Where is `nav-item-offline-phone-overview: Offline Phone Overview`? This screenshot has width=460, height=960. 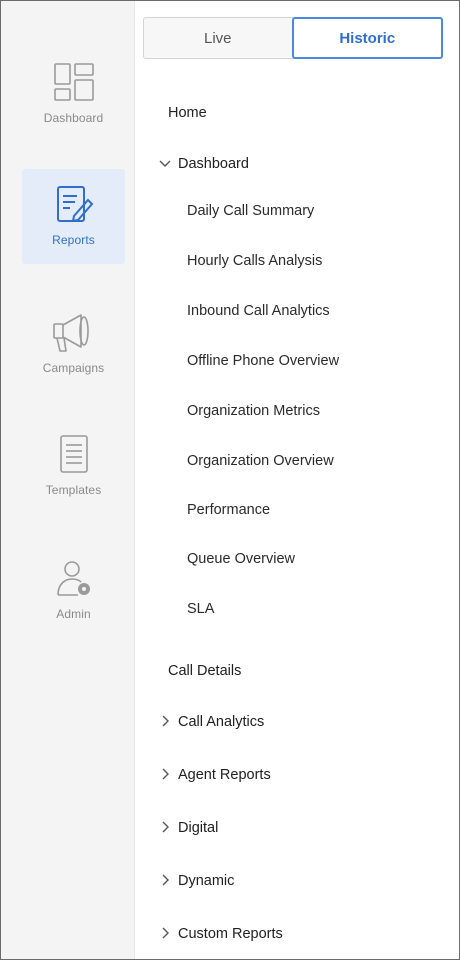
nav-item-offline-phone-overview: Offline Phone Overview is located at coordinates (263, 361).